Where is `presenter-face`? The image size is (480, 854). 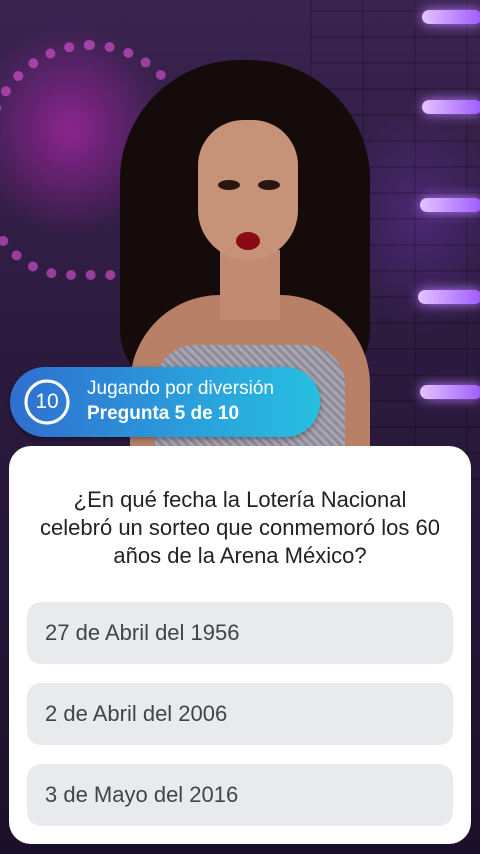 presenter-face is located at coordinates (248, 190).